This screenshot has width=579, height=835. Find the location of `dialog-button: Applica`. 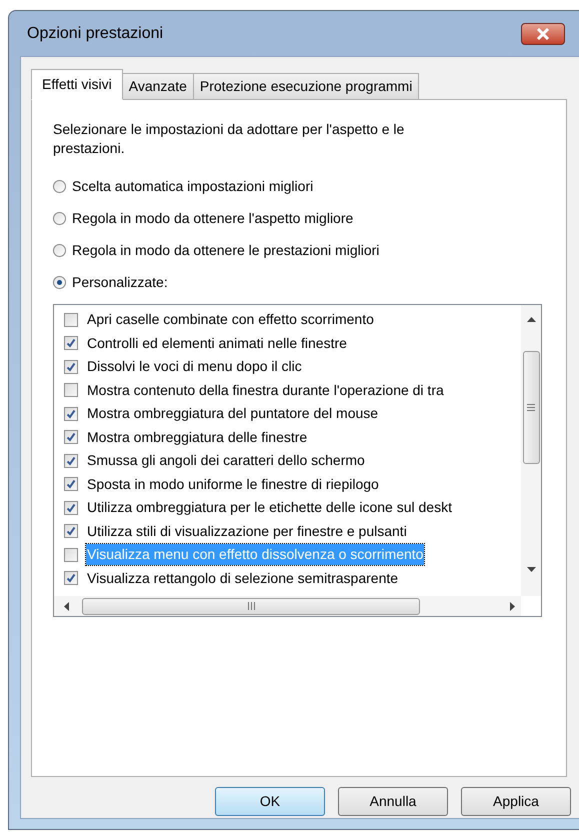

dialog-button: Applica is located at coordinates (516, 801).